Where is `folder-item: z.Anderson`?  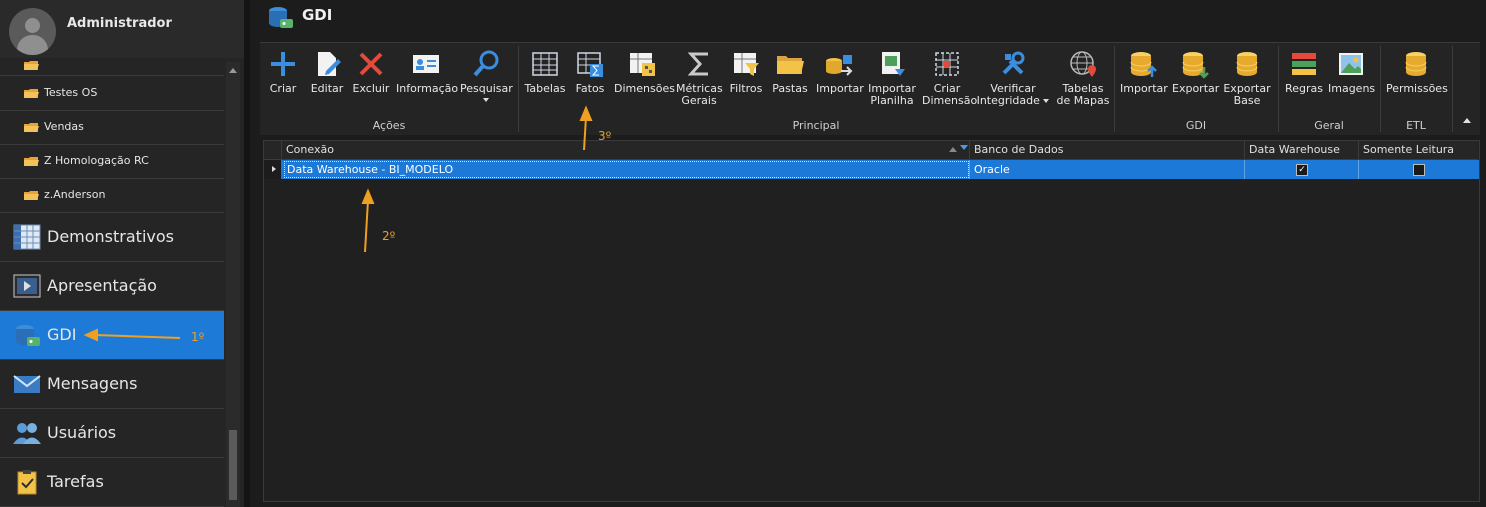 folder-item: z.Anderson is located at coordinates (112, 196).